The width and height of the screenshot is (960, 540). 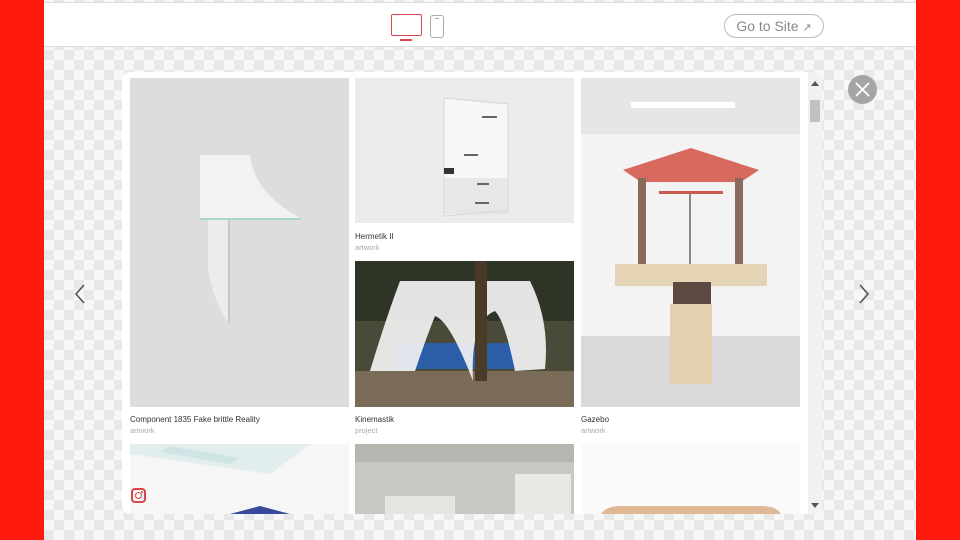 I want to click on gallery-card: Hermetik II artwork, so click(x=464, y=166).